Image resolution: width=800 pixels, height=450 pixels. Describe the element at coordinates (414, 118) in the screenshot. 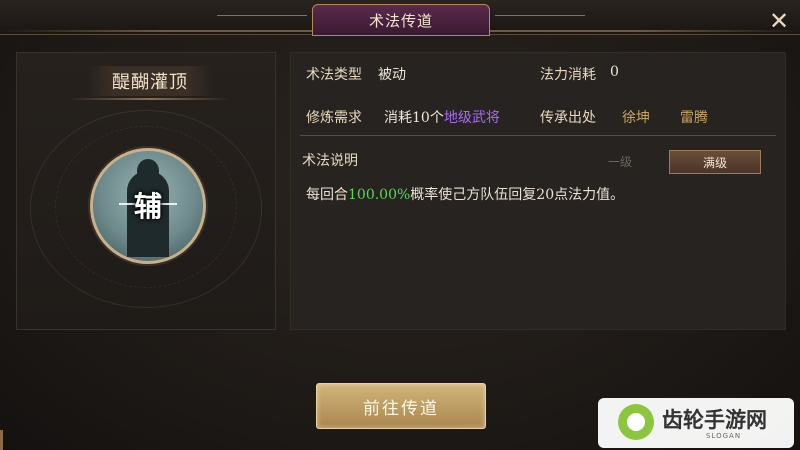

I see `requirement-prefix: 消耗10个` at that location.